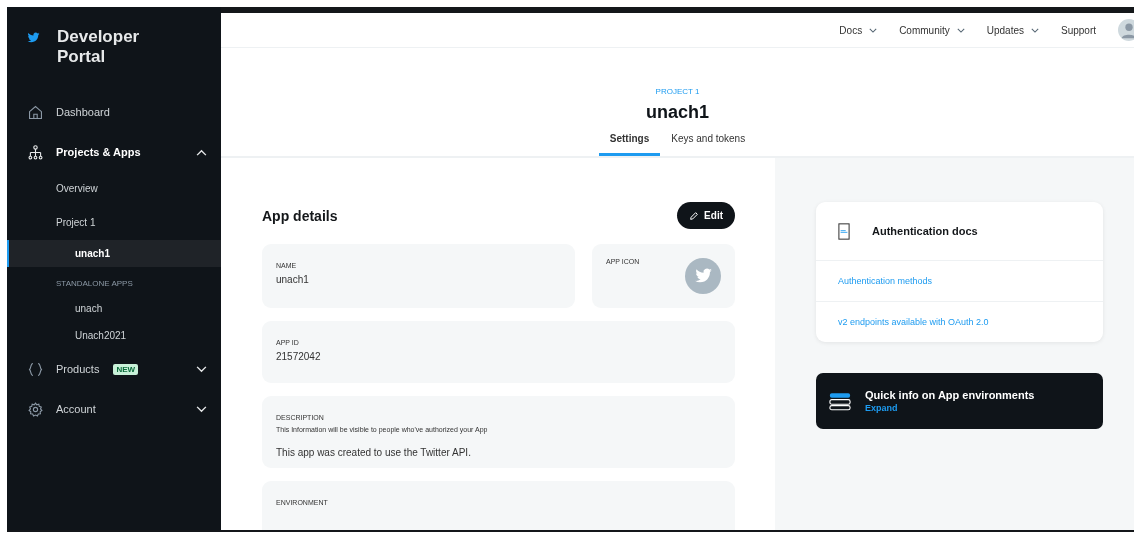 The image size is (1134, 534). What do you see at coordinates (35, 152) in the screenshot?
I see `hierarchy-icon` at bounding box center [35, 152].